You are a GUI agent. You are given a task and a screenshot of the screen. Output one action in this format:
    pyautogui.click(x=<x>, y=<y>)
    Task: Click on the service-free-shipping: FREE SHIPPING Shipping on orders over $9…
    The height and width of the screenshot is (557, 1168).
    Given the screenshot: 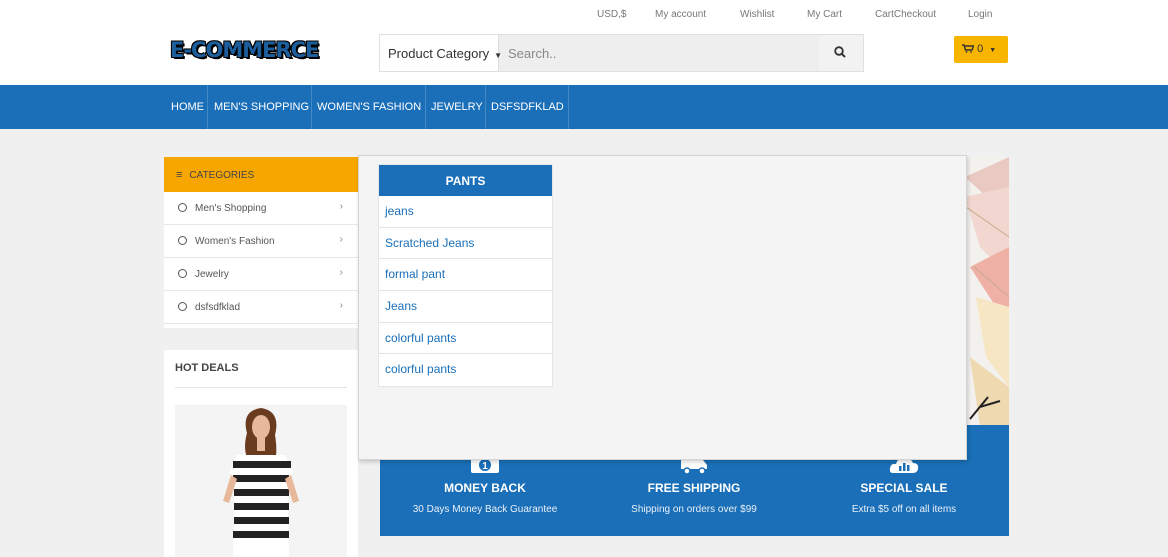 What is the action you would take?
    pyautogui.click(x=694, y=485)
    